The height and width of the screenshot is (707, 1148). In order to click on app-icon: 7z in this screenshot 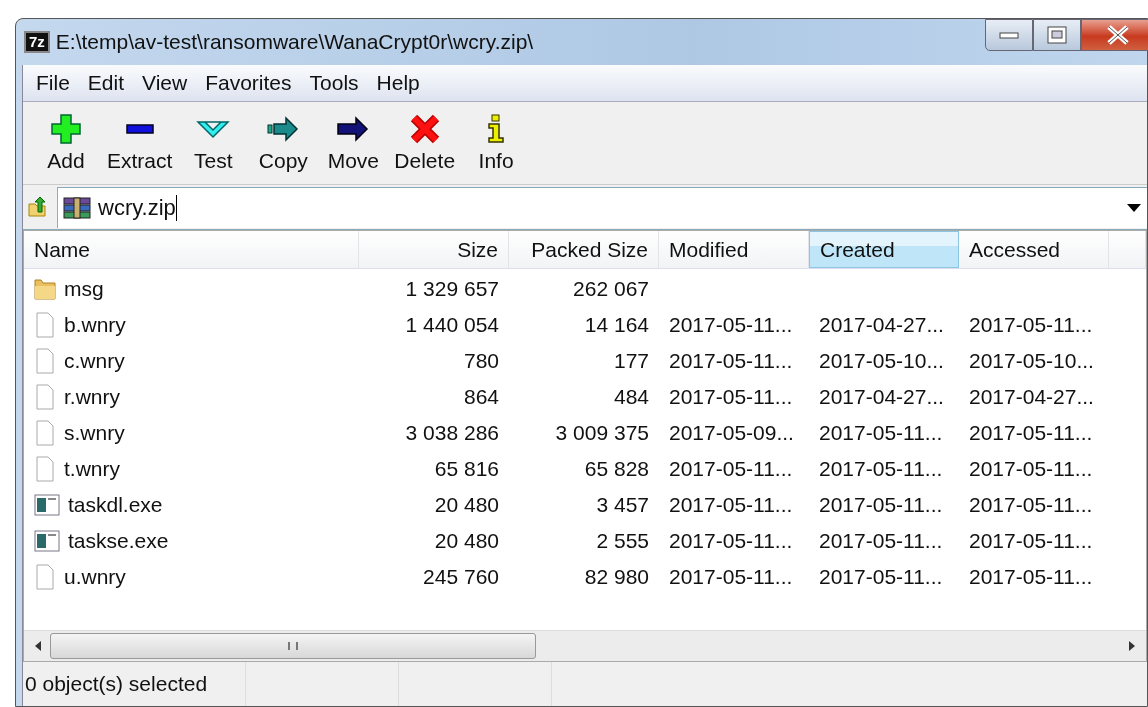, I will do `click(37, 42)`.